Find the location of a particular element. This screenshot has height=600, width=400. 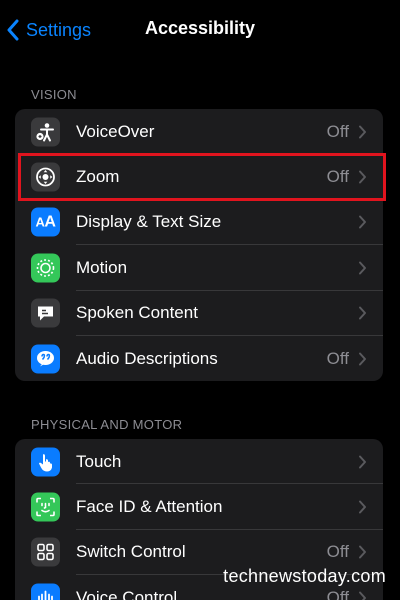

row-voiceover: VoiceOver Off is located at coordinates (199, 132).